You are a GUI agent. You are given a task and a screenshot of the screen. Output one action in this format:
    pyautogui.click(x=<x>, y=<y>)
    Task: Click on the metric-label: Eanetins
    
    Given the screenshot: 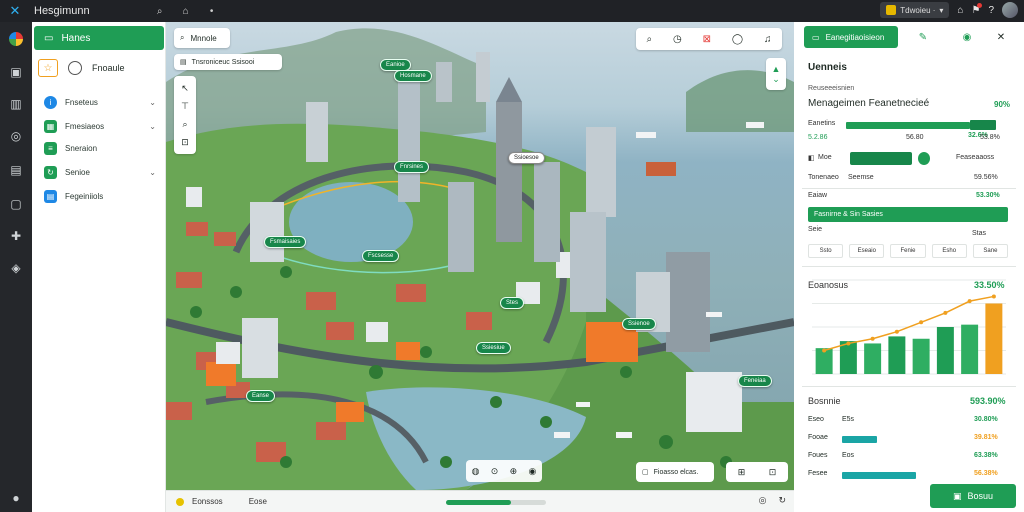 What is the action you would take?
    pyautogui.click(x=822, y=123)
    